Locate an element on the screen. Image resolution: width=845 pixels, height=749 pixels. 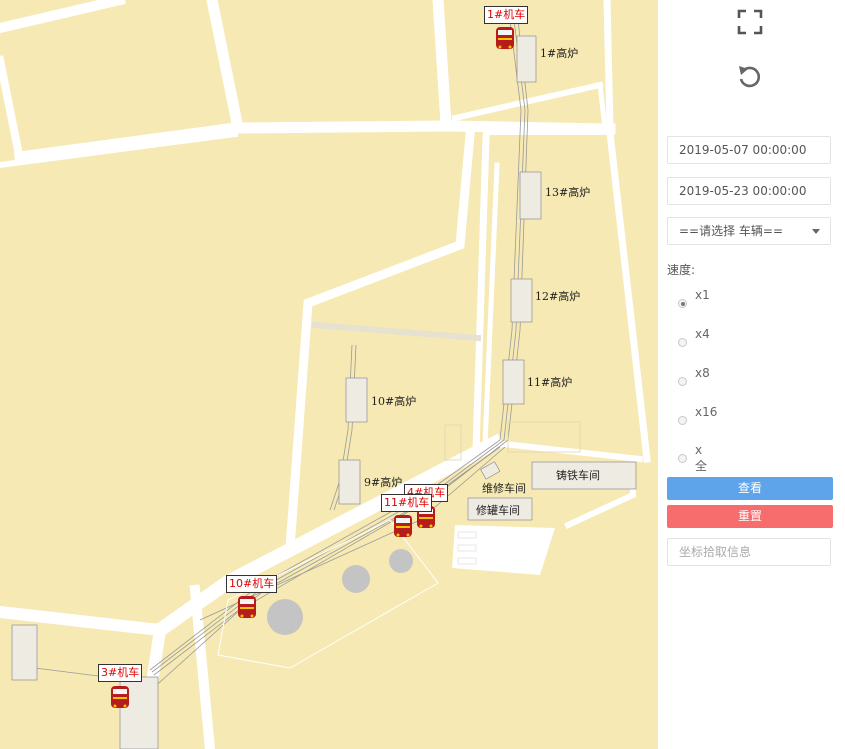
vehicle-select: ==请选择 车辆== is located at coordinates (749, 231).